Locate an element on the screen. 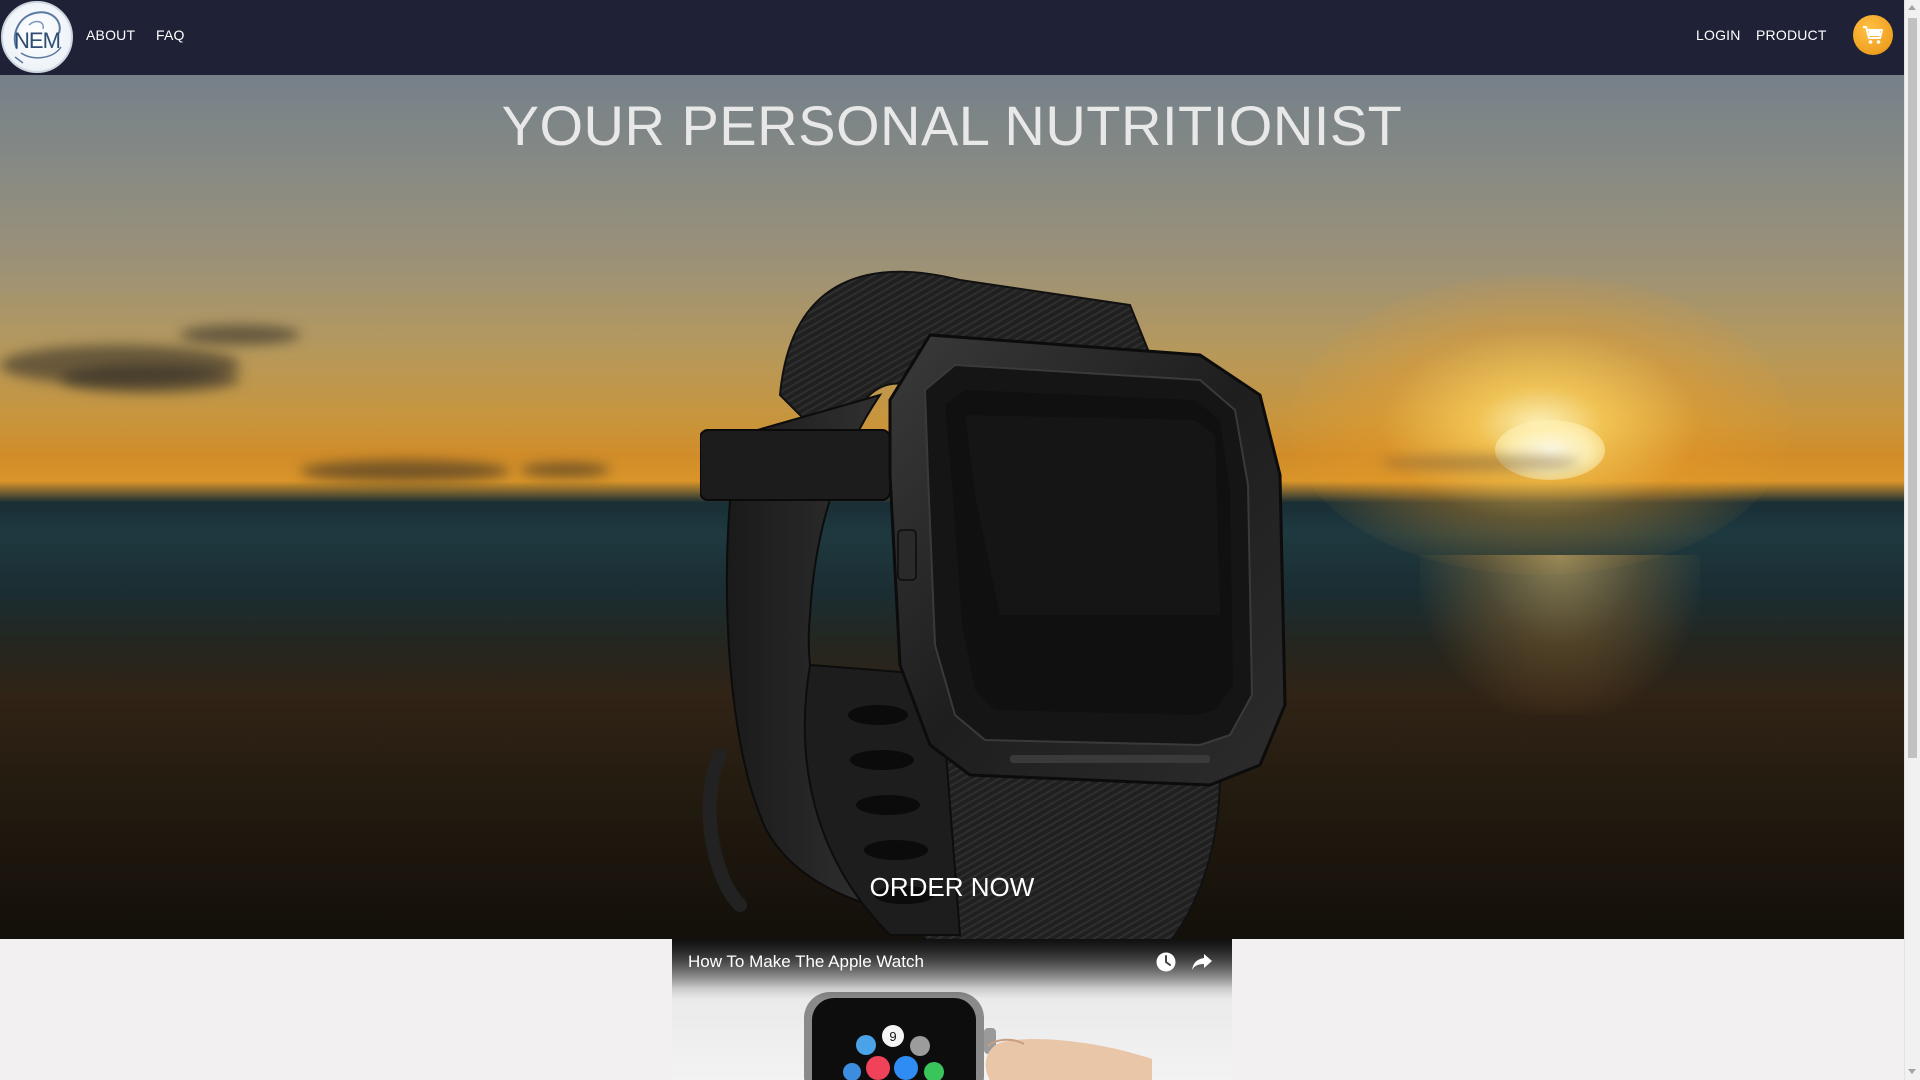 The image size is (1920, 1080). scroll-thumb is located at coordinates (1912, 388).